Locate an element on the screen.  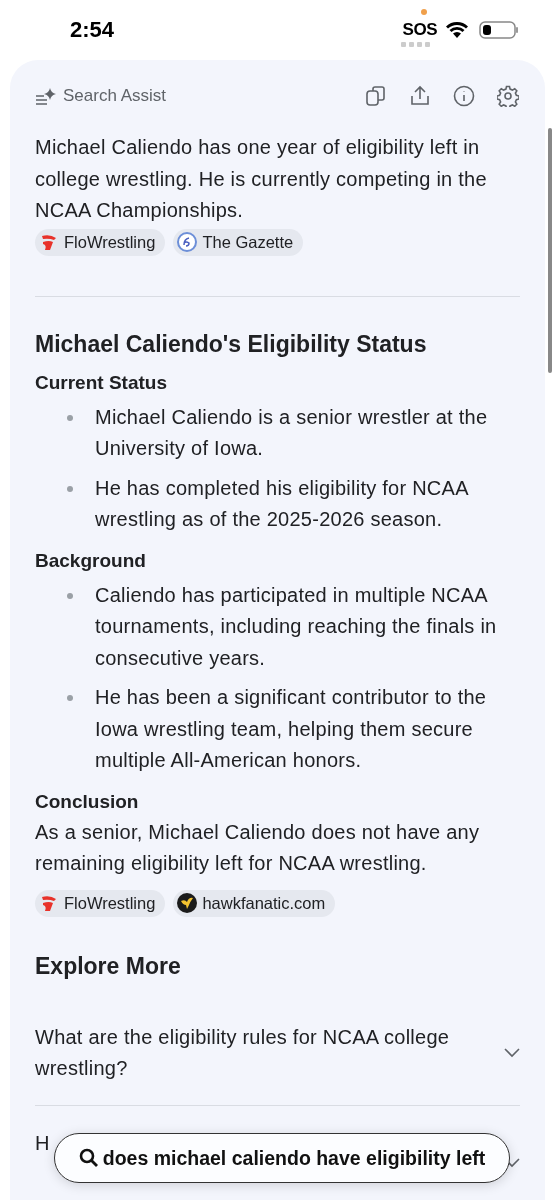
conclusion-paragraph: As a senior, Michael Caliendo does not have any remaining eligibility left for NCAA wrestling. is located at coordinates (258, 847).